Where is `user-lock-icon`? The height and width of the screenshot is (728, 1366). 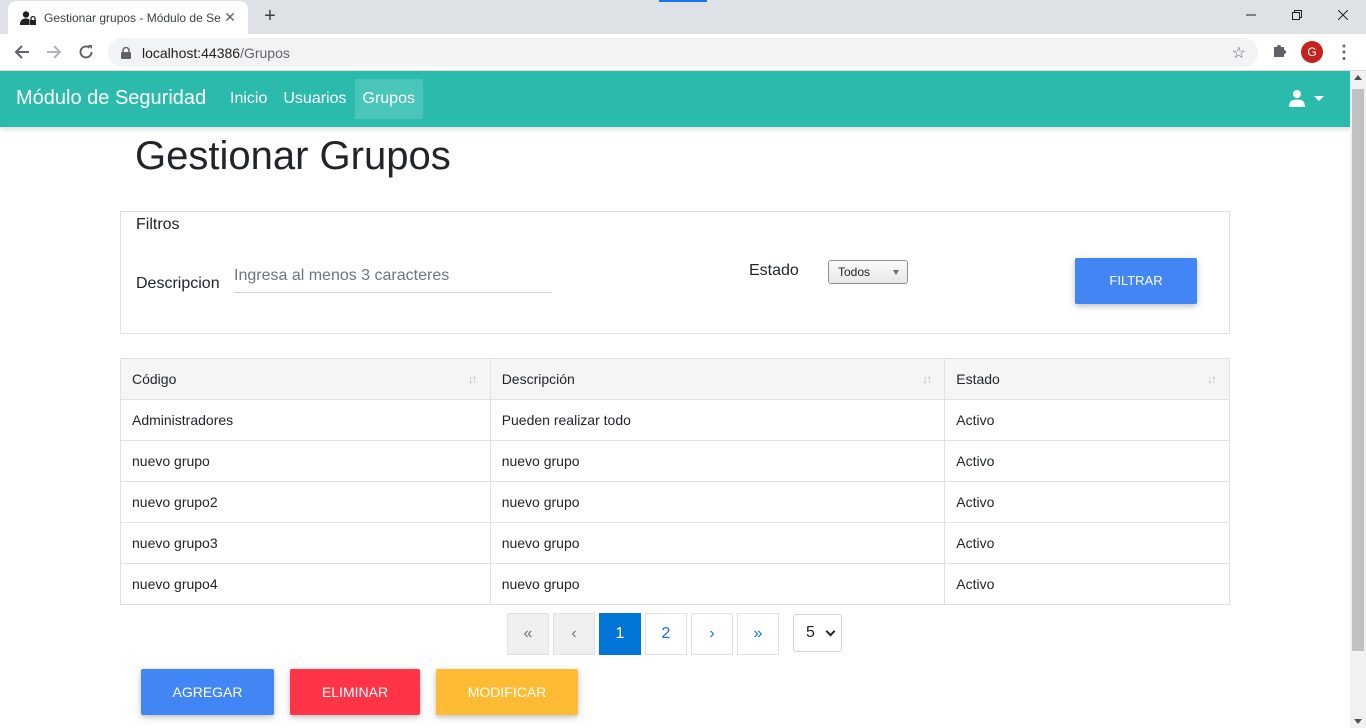
user-lock-icon is located at coordinates (28, 17).